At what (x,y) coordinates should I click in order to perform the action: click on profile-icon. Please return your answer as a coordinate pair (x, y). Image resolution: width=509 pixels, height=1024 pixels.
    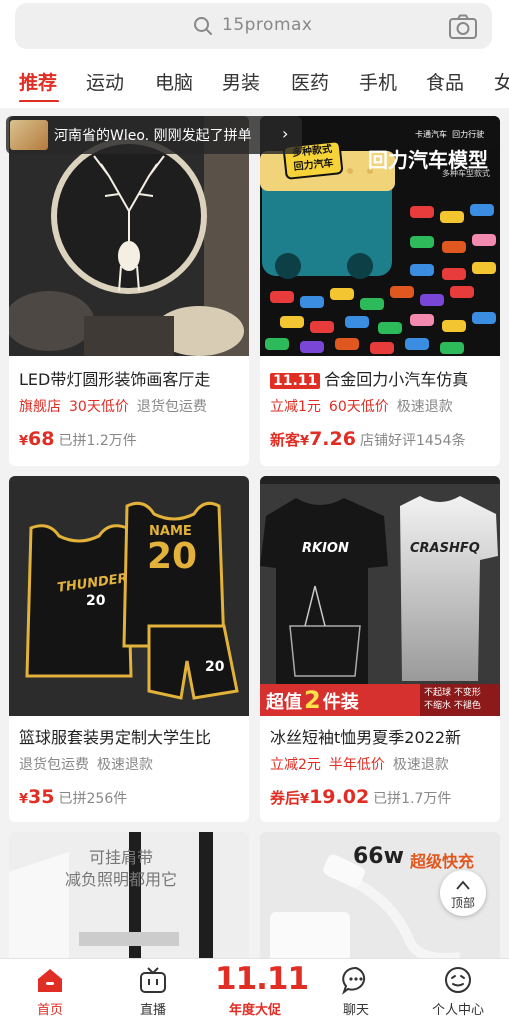
    Looking at the image, I should click on (458, 980).